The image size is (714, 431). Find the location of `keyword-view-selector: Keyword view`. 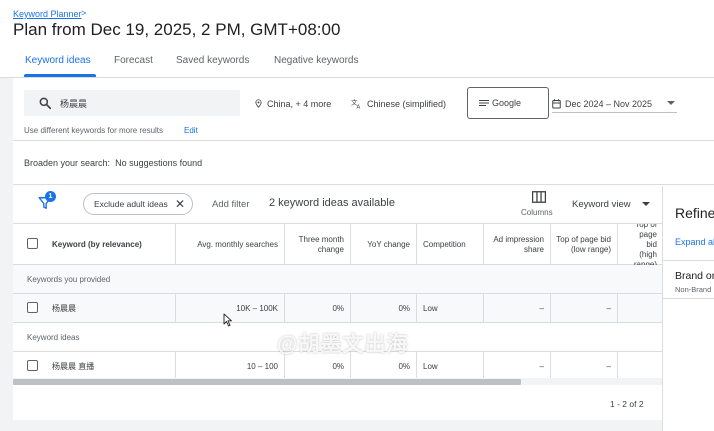

keyword-view-selector: Keyword view is located at coordinates (601, 204).